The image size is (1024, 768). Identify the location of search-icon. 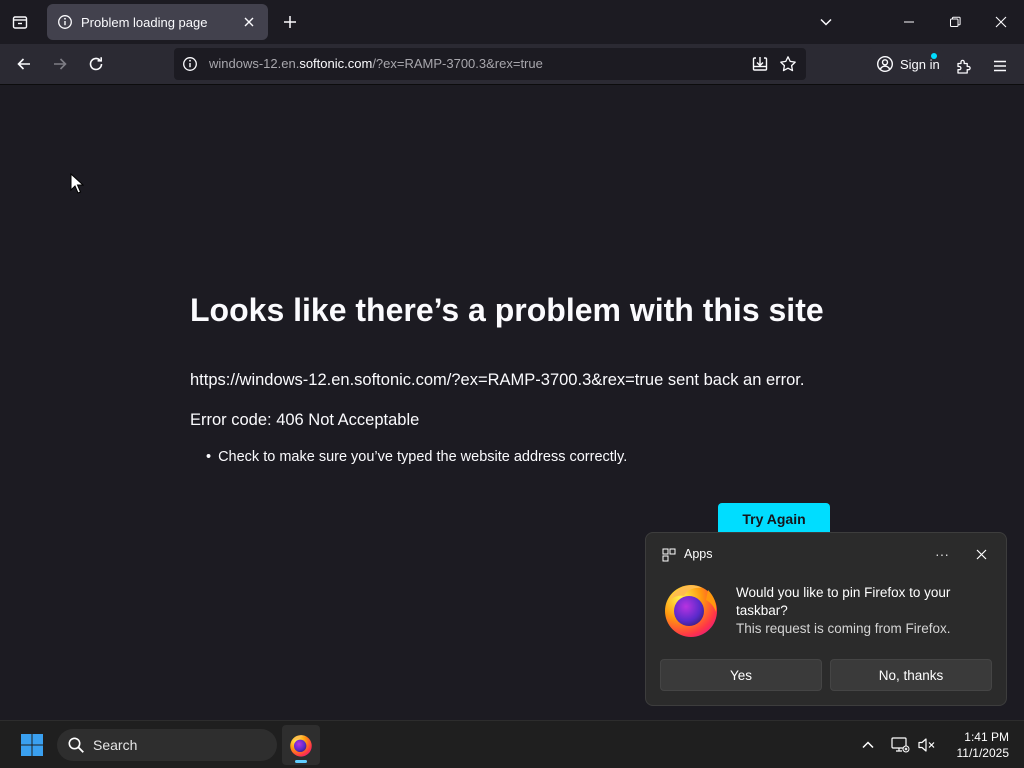
(76, 745).